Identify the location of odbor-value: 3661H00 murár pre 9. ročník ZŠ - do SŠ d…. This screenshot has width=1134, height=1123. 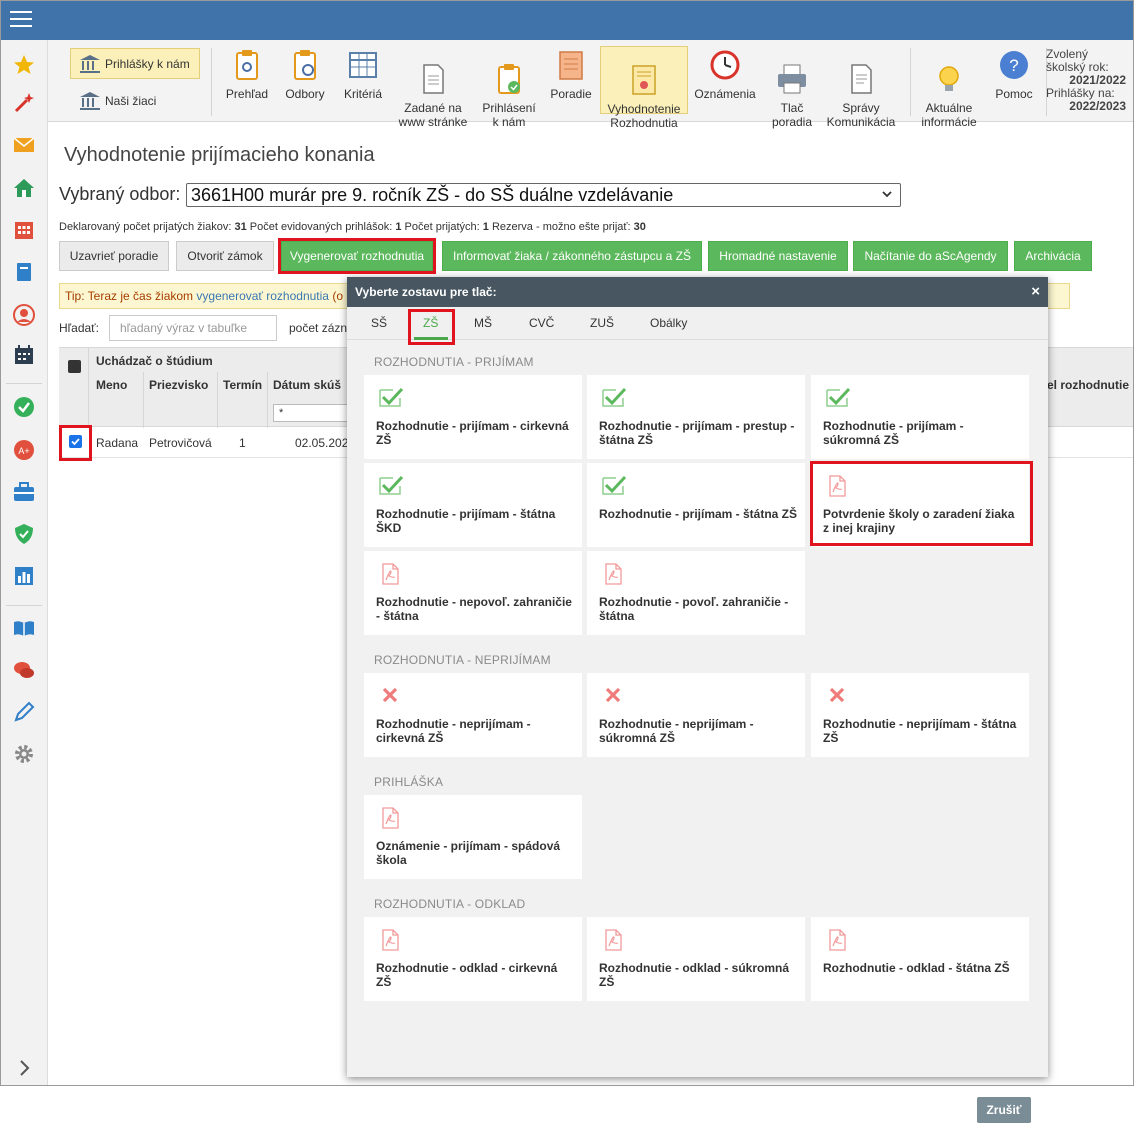
(432, 195).